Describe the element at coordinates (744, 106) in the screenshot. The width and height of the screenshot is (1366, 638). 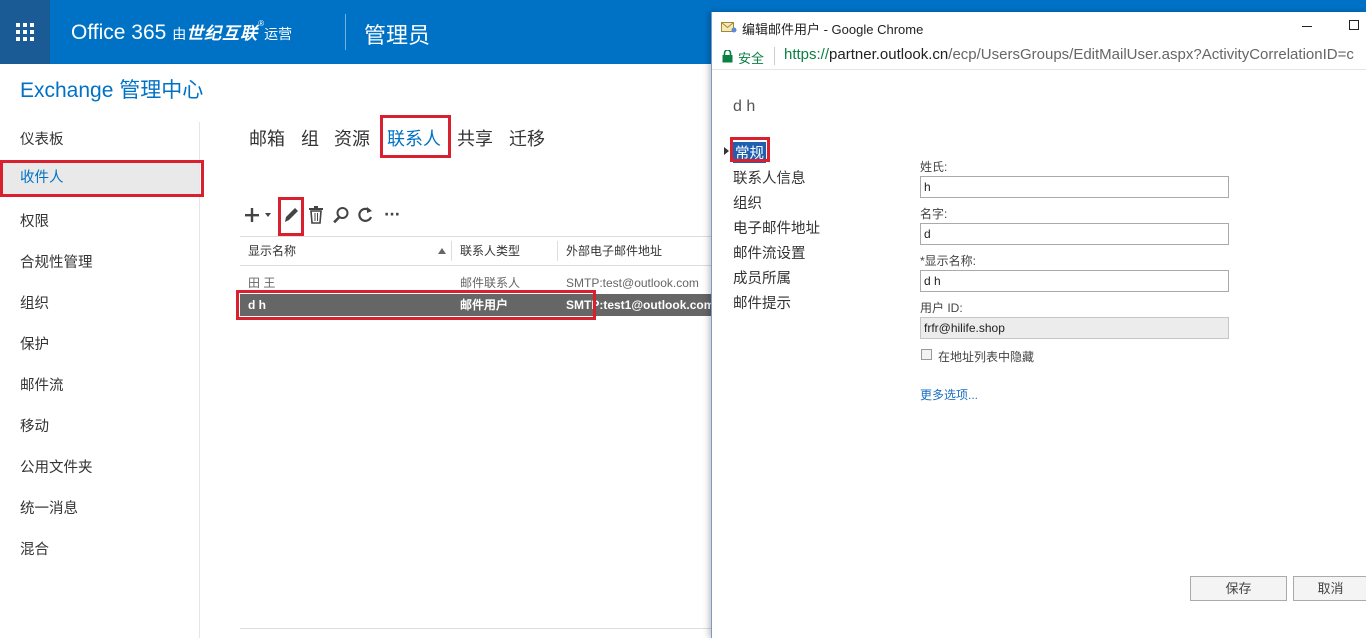
I see `popup-heading: d h` at that location.